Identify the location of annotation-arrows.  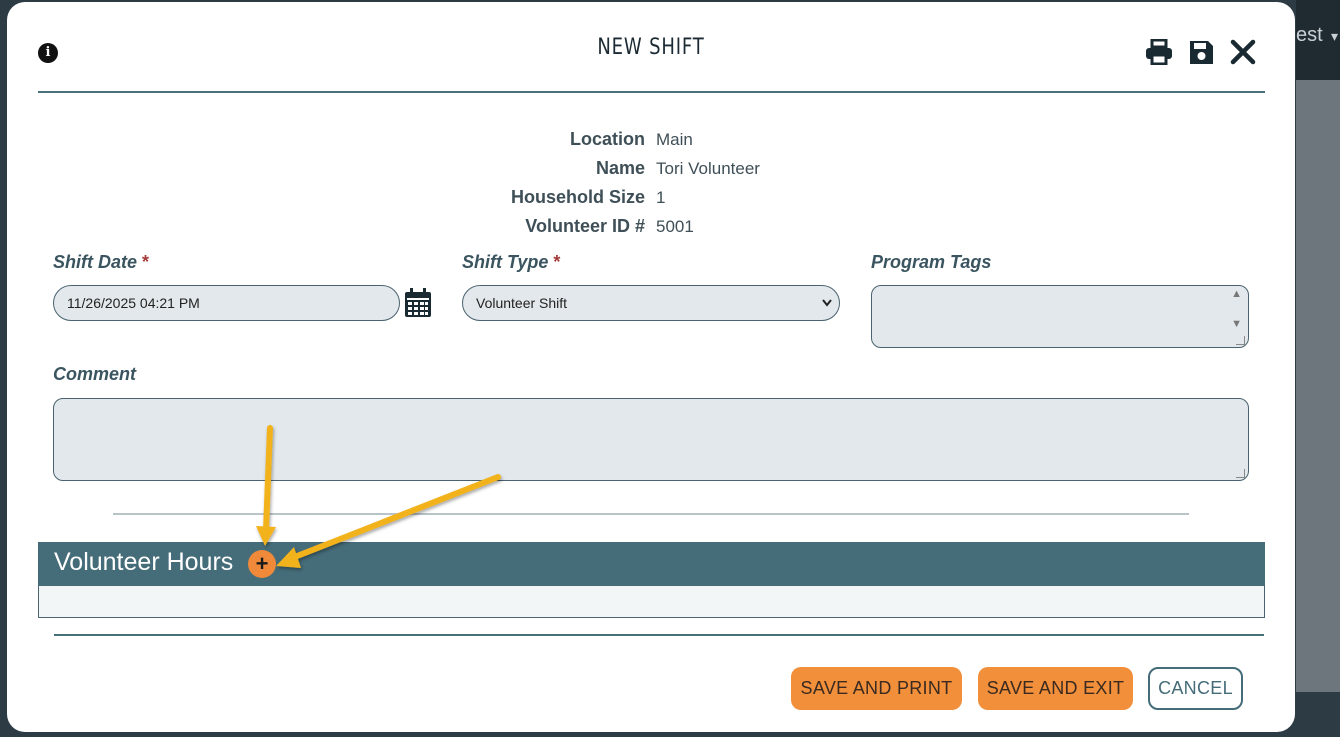
(378, 496).